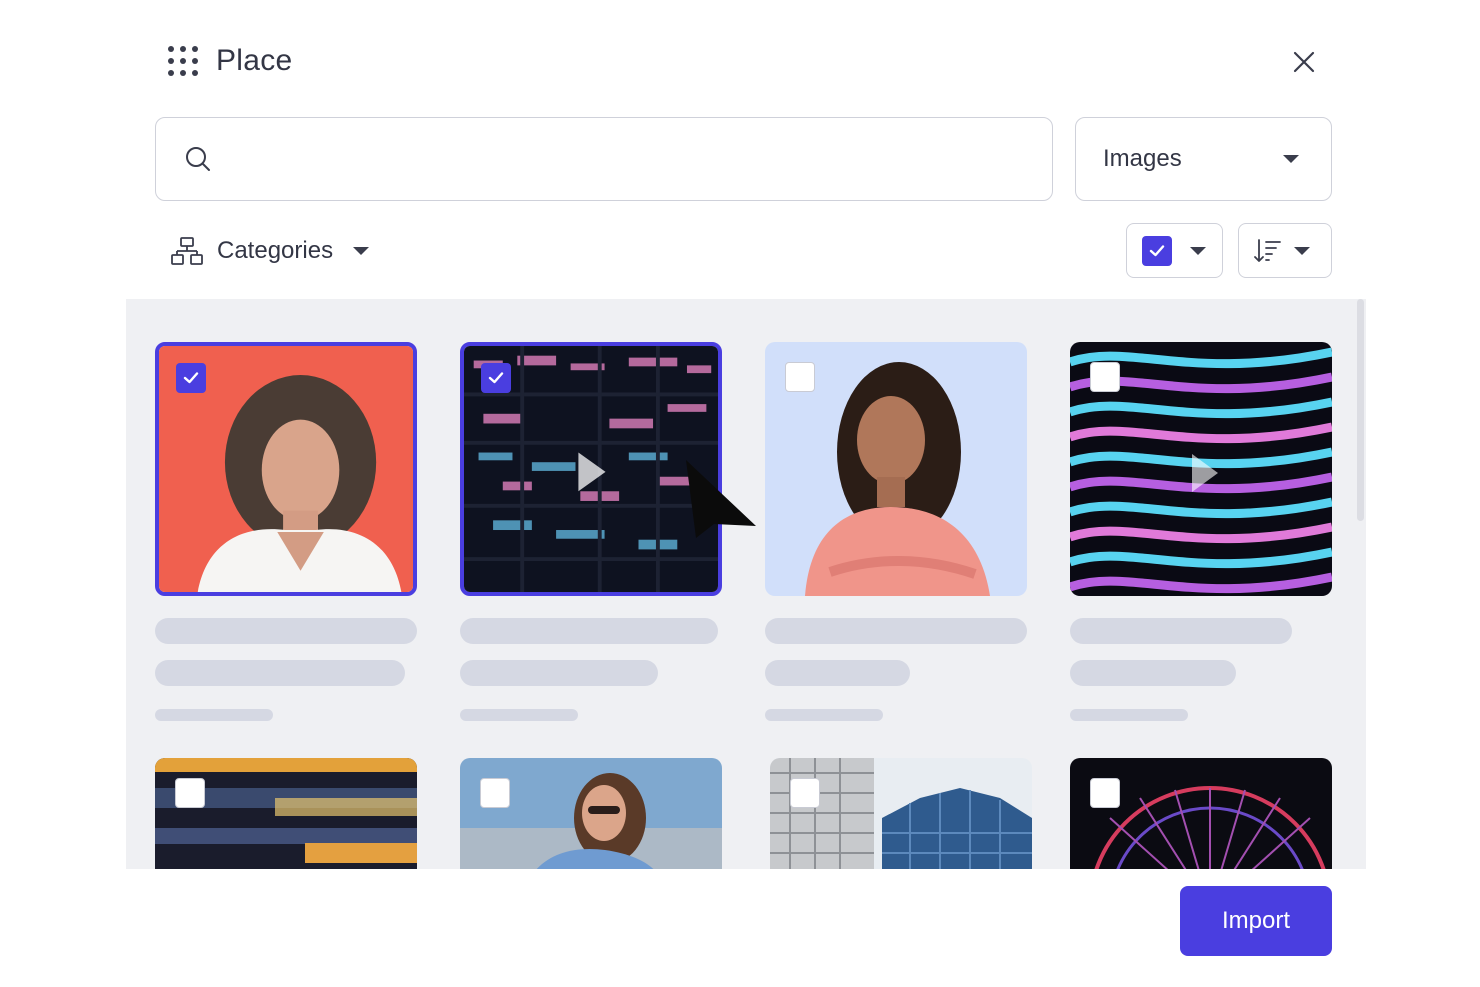 Image resolution: width=1480 pixels, height=987 pixels. What do you see at coordinates (198, 159) in the screenshot?
I see `search-icon` at bounding box center [198, 159].